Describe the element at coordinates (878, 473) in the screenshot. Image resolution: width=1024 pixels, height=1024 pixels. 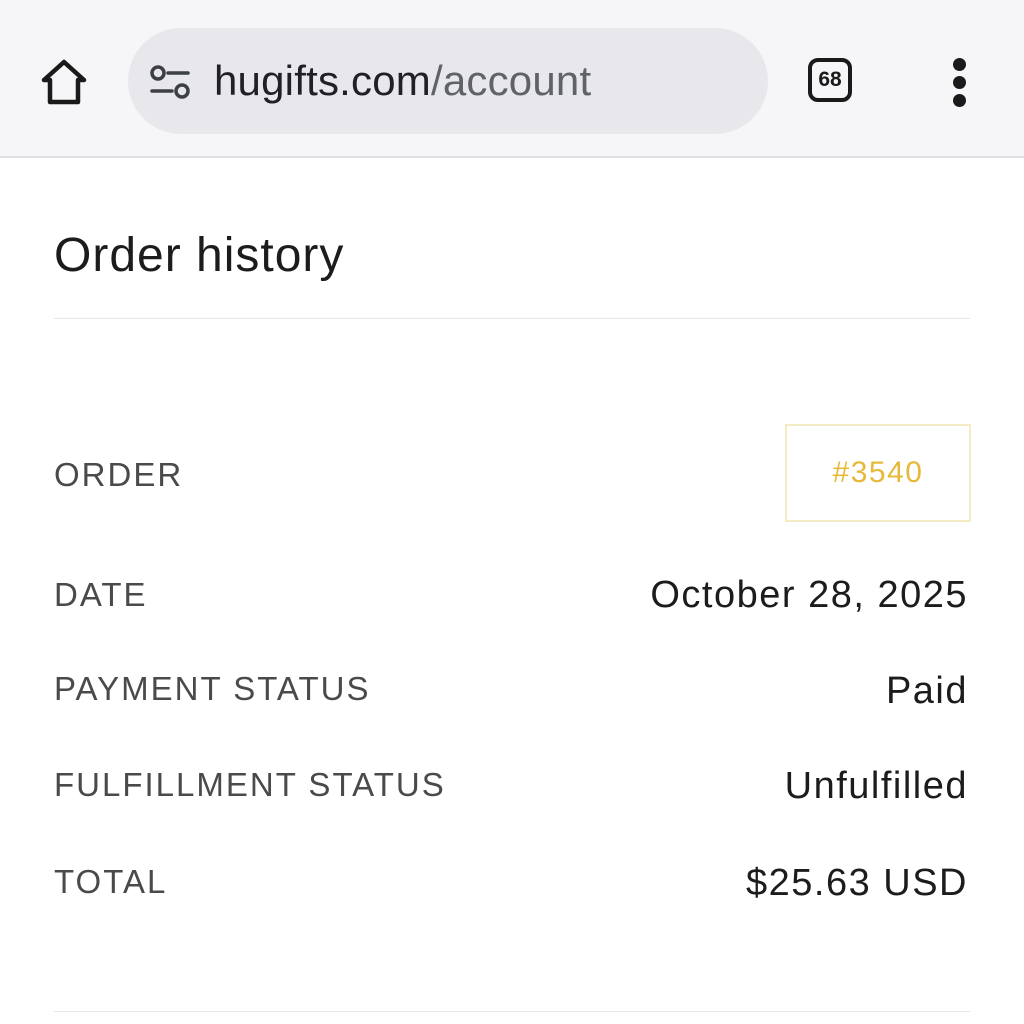
I see `order-number-link: #3540` at that location.